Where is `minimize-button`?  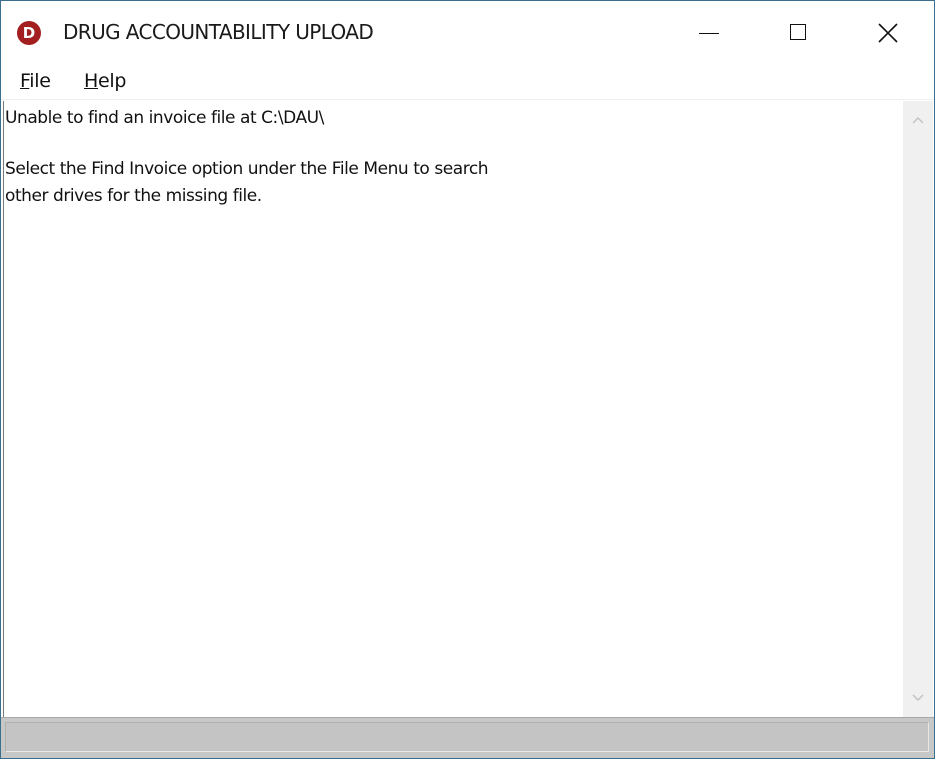 minimize-button is located at coordinates (712, 33).